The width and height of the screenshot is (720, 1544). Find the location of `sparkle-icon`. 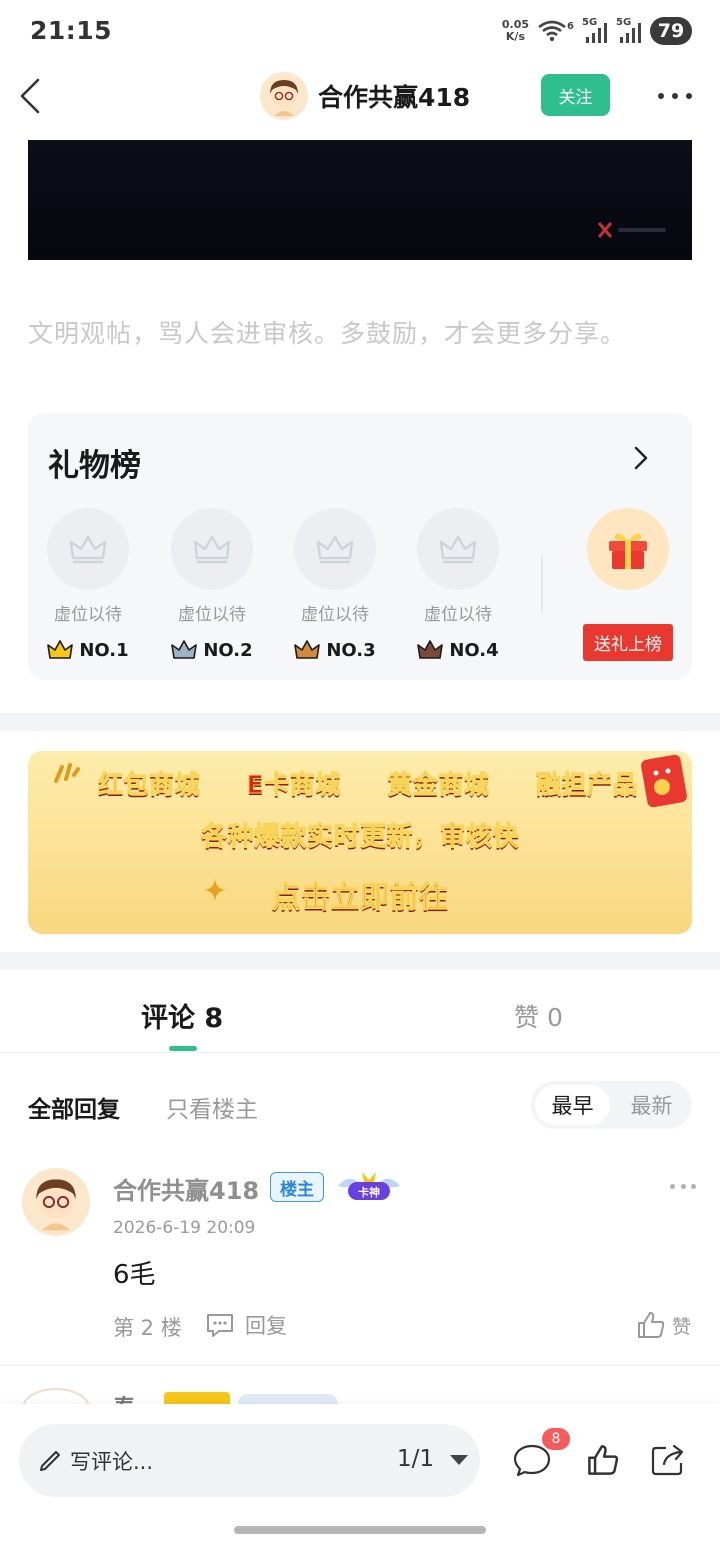

sparkle-icon is located at coordinates (67, 773).